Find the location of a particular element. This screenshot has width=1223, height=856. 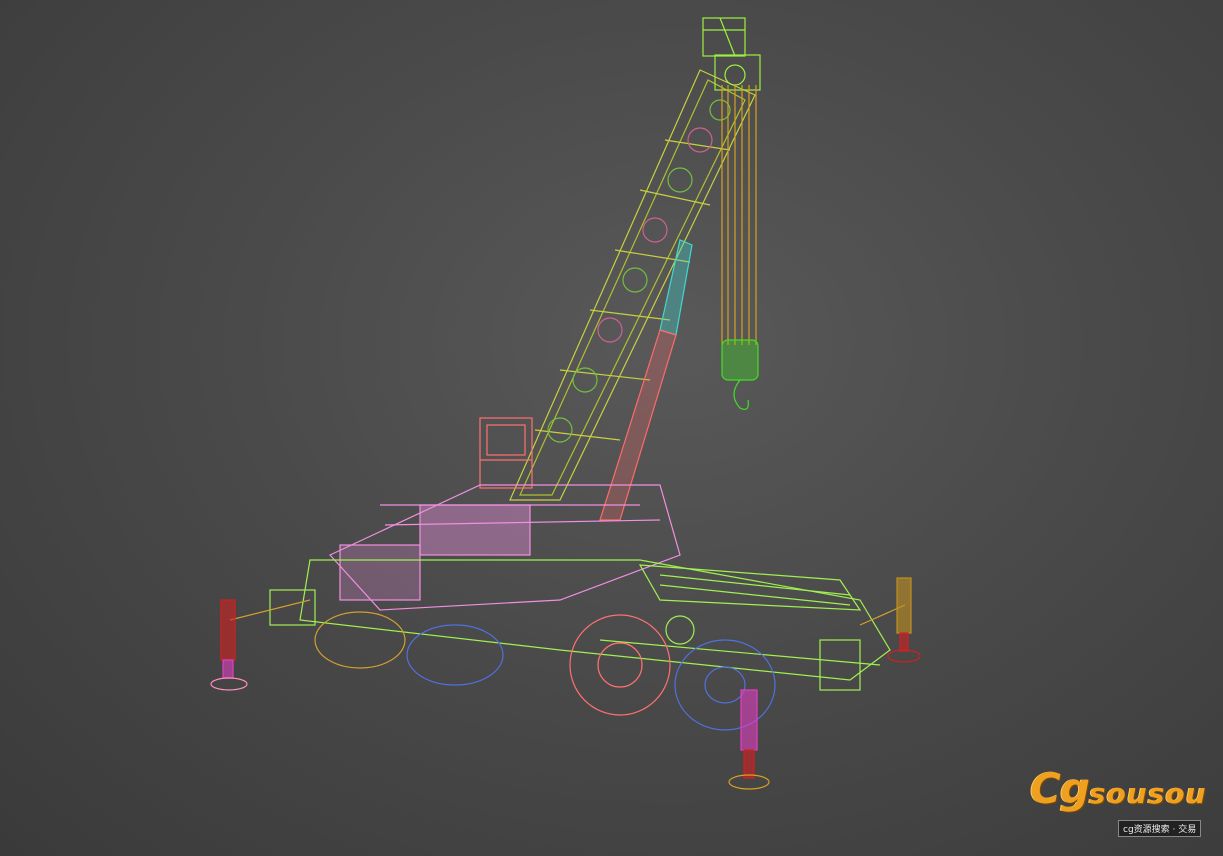

watermark-logo: Cgsousou is located at coordinates (1118, 789).